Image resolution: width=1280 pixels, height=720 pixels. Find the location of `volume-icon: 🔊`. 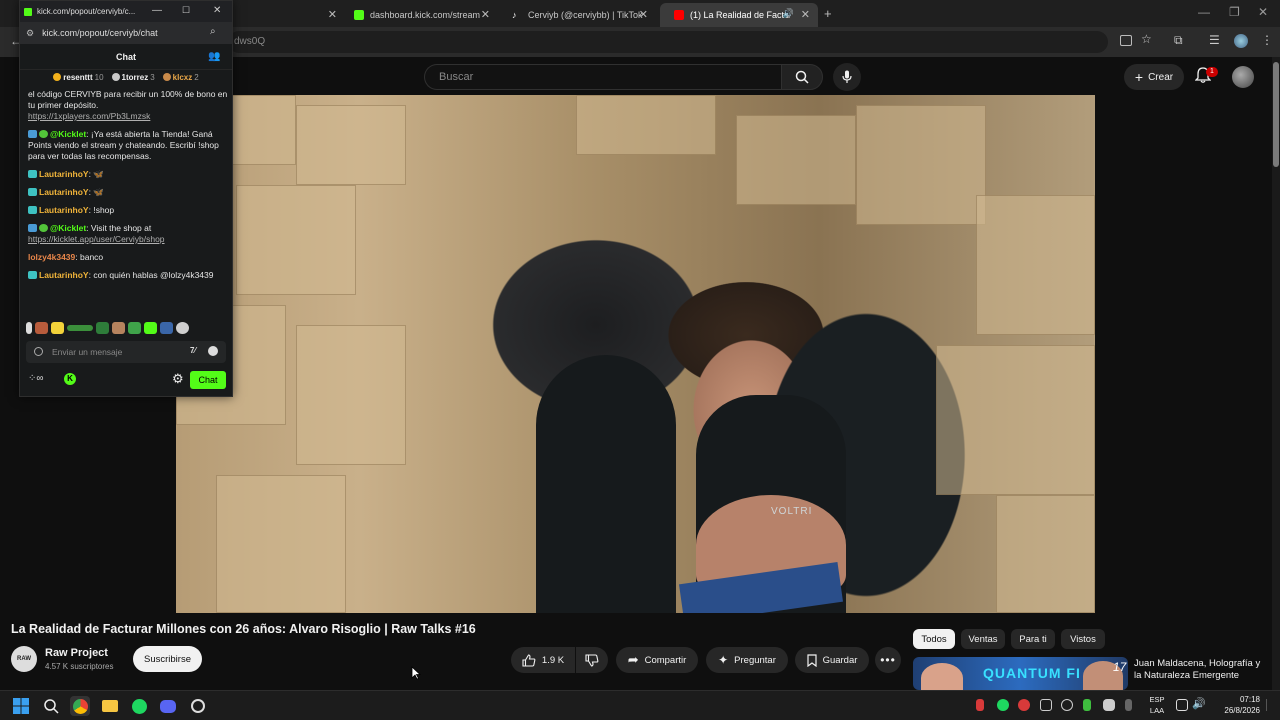

volume-icon: 🔊 is located at coordinates (1199, 703).